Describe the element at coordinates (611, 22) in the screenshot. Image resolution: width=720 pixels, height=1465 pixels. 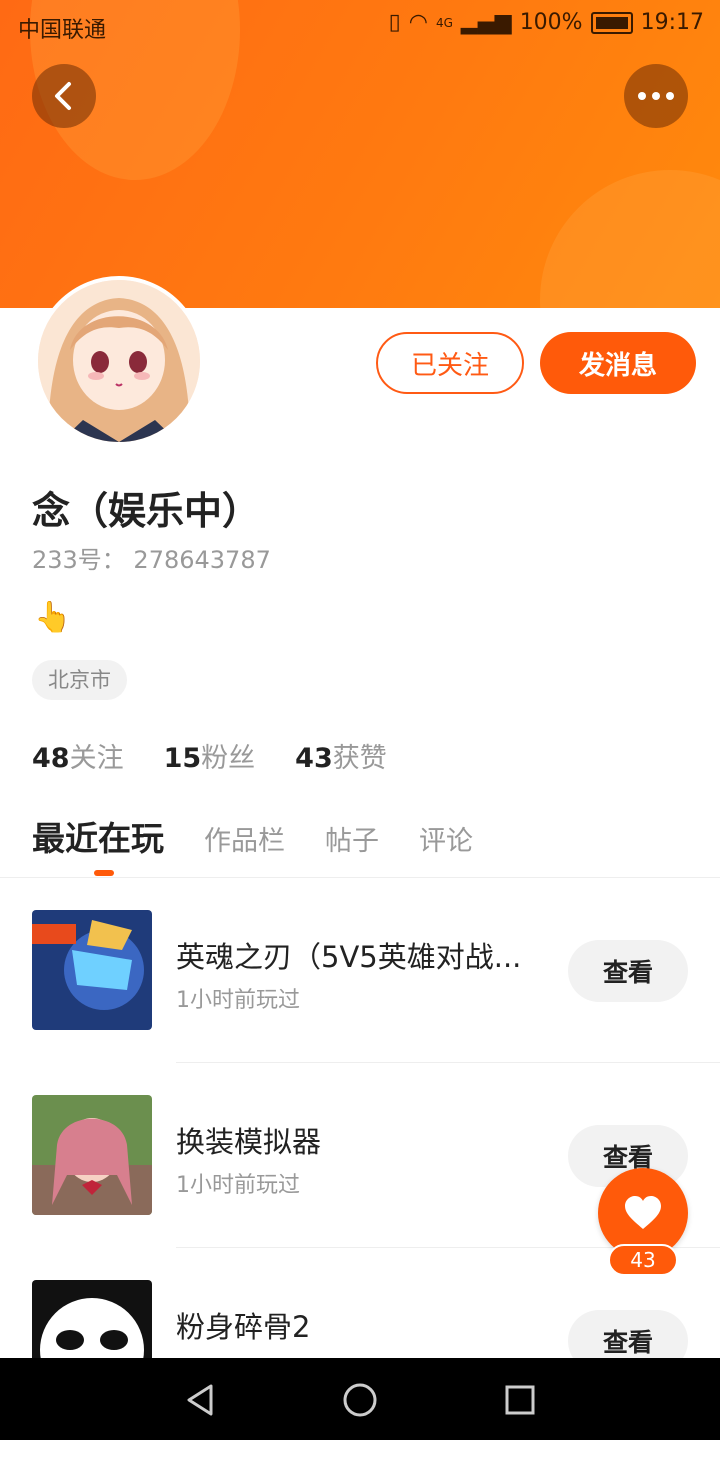
I see `battery-icon` at that location.